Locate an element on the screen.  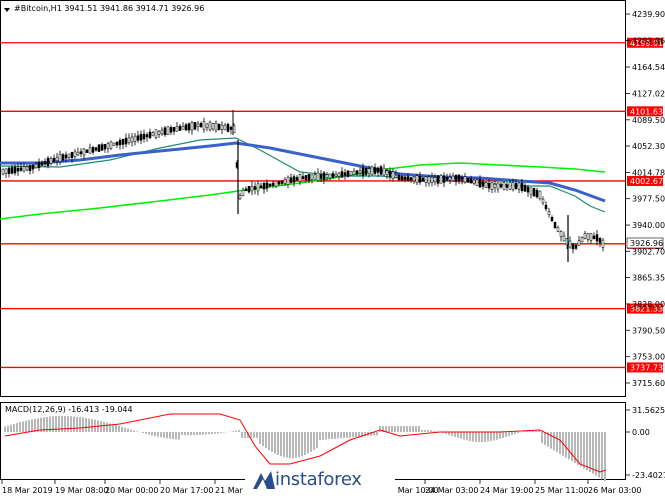
price-tick-label: 3940.00 is located at coordinates (648, 225).